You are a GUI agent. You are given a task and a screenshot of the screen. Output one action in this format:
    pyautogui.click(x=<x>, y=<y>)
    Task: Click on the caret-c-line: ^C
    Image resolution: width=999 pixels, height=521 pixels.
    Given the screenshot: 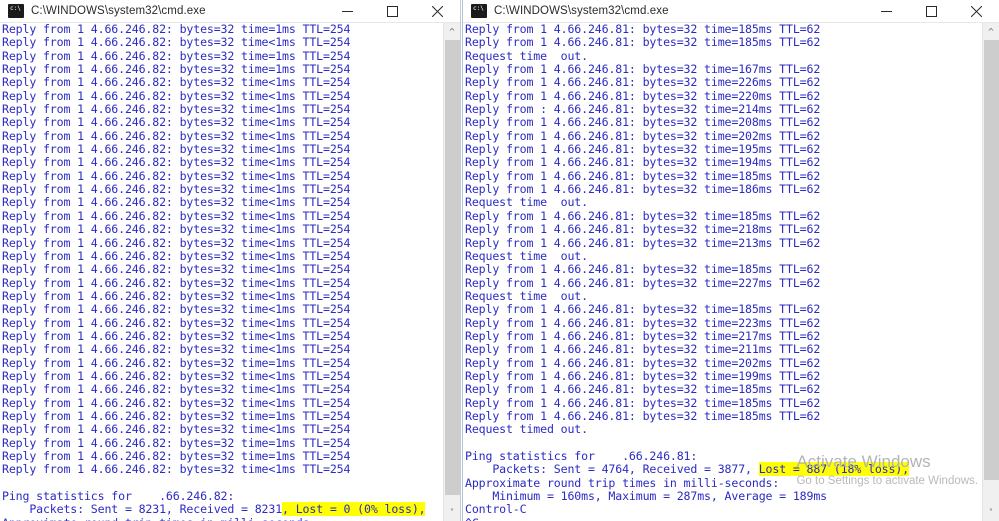 What is the action you would take?
    pyautogui.click(x=687, y=518)
    